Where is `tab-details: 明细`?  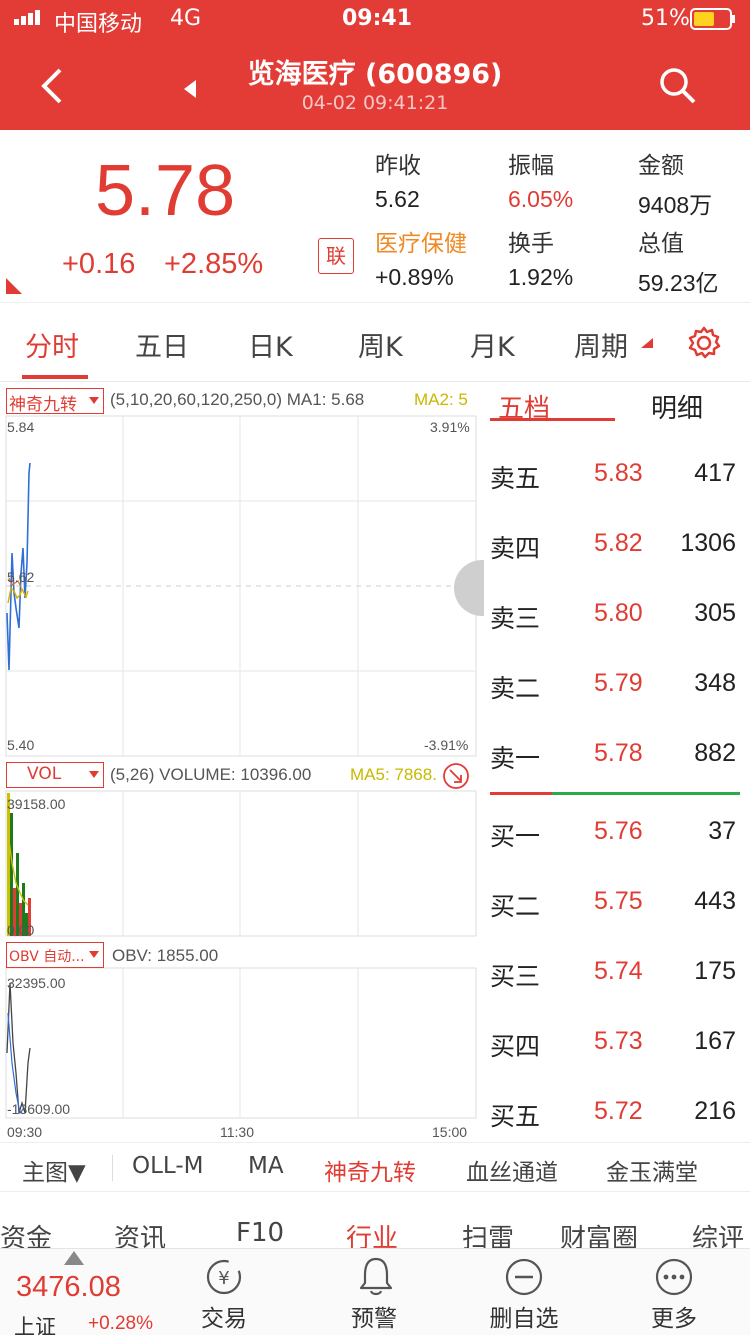
tab-details: 明细 is located at coordinates (677, 406).